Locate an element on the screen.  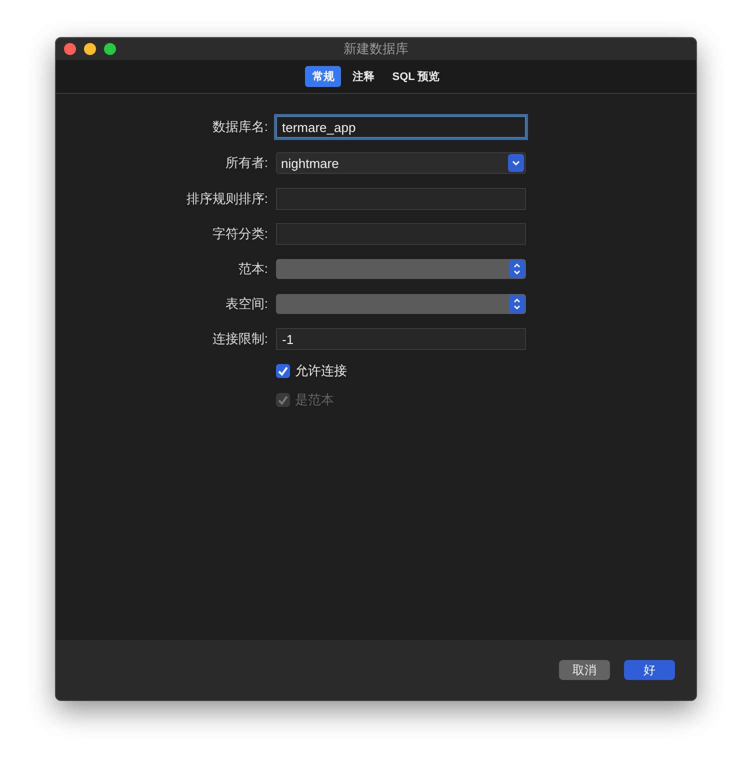
tab: 注释 is located at coordinates (363, 76).